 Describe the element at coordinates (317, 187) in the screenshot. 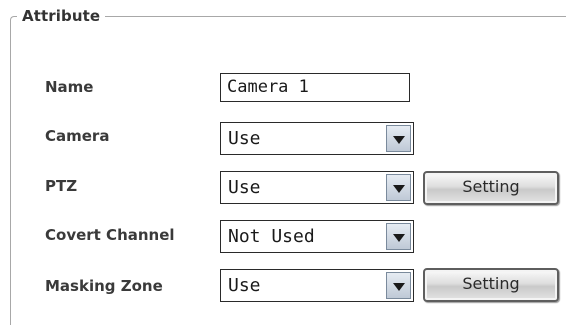

I see `ptz-select: Use` at that location.